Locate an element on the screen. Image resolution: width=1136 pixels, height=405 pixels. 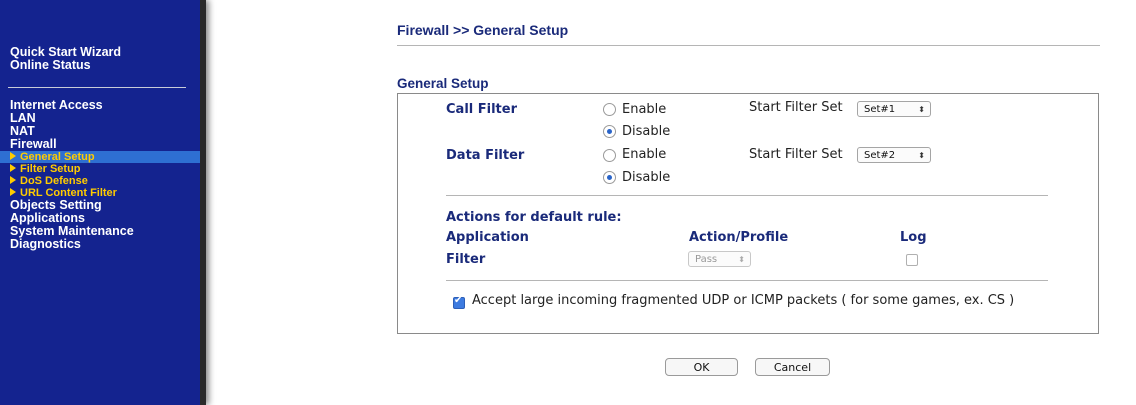
col-action-profile-header: Action/Profile is located at coordinates (739, 237).